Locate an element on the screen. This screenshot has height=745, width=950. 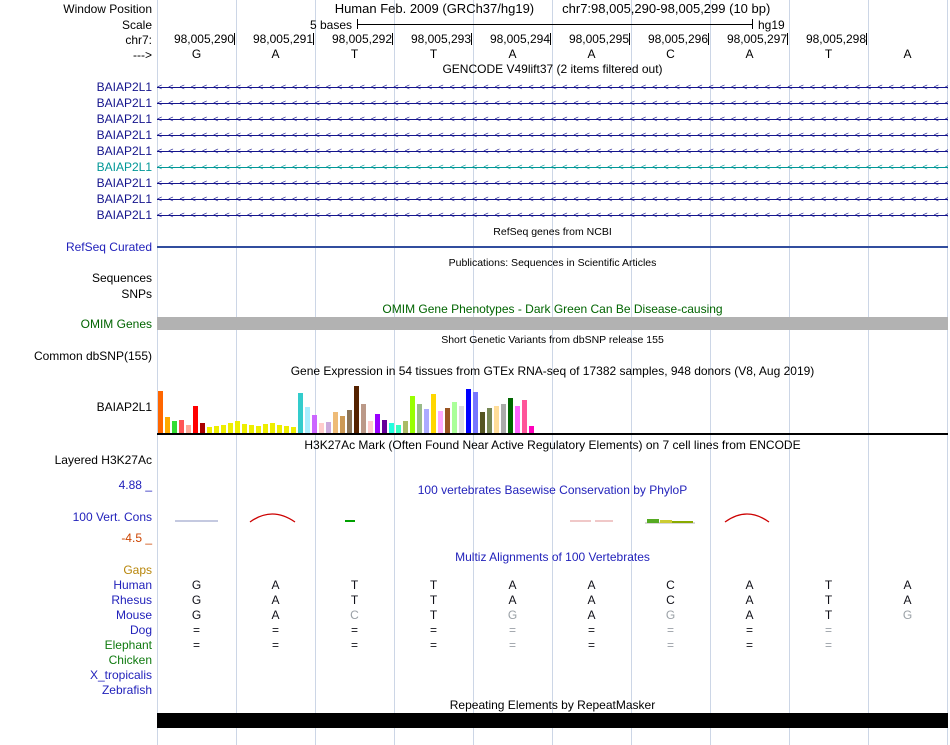
snps-label: SNPs is located at coordinates (76, 294).